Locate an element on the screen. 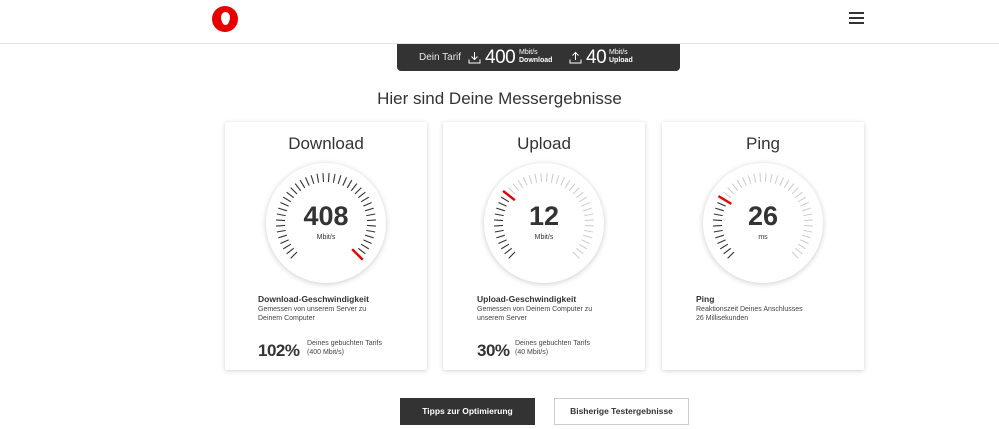  hamburger-menu-icon is located at coordinates (856, 18).